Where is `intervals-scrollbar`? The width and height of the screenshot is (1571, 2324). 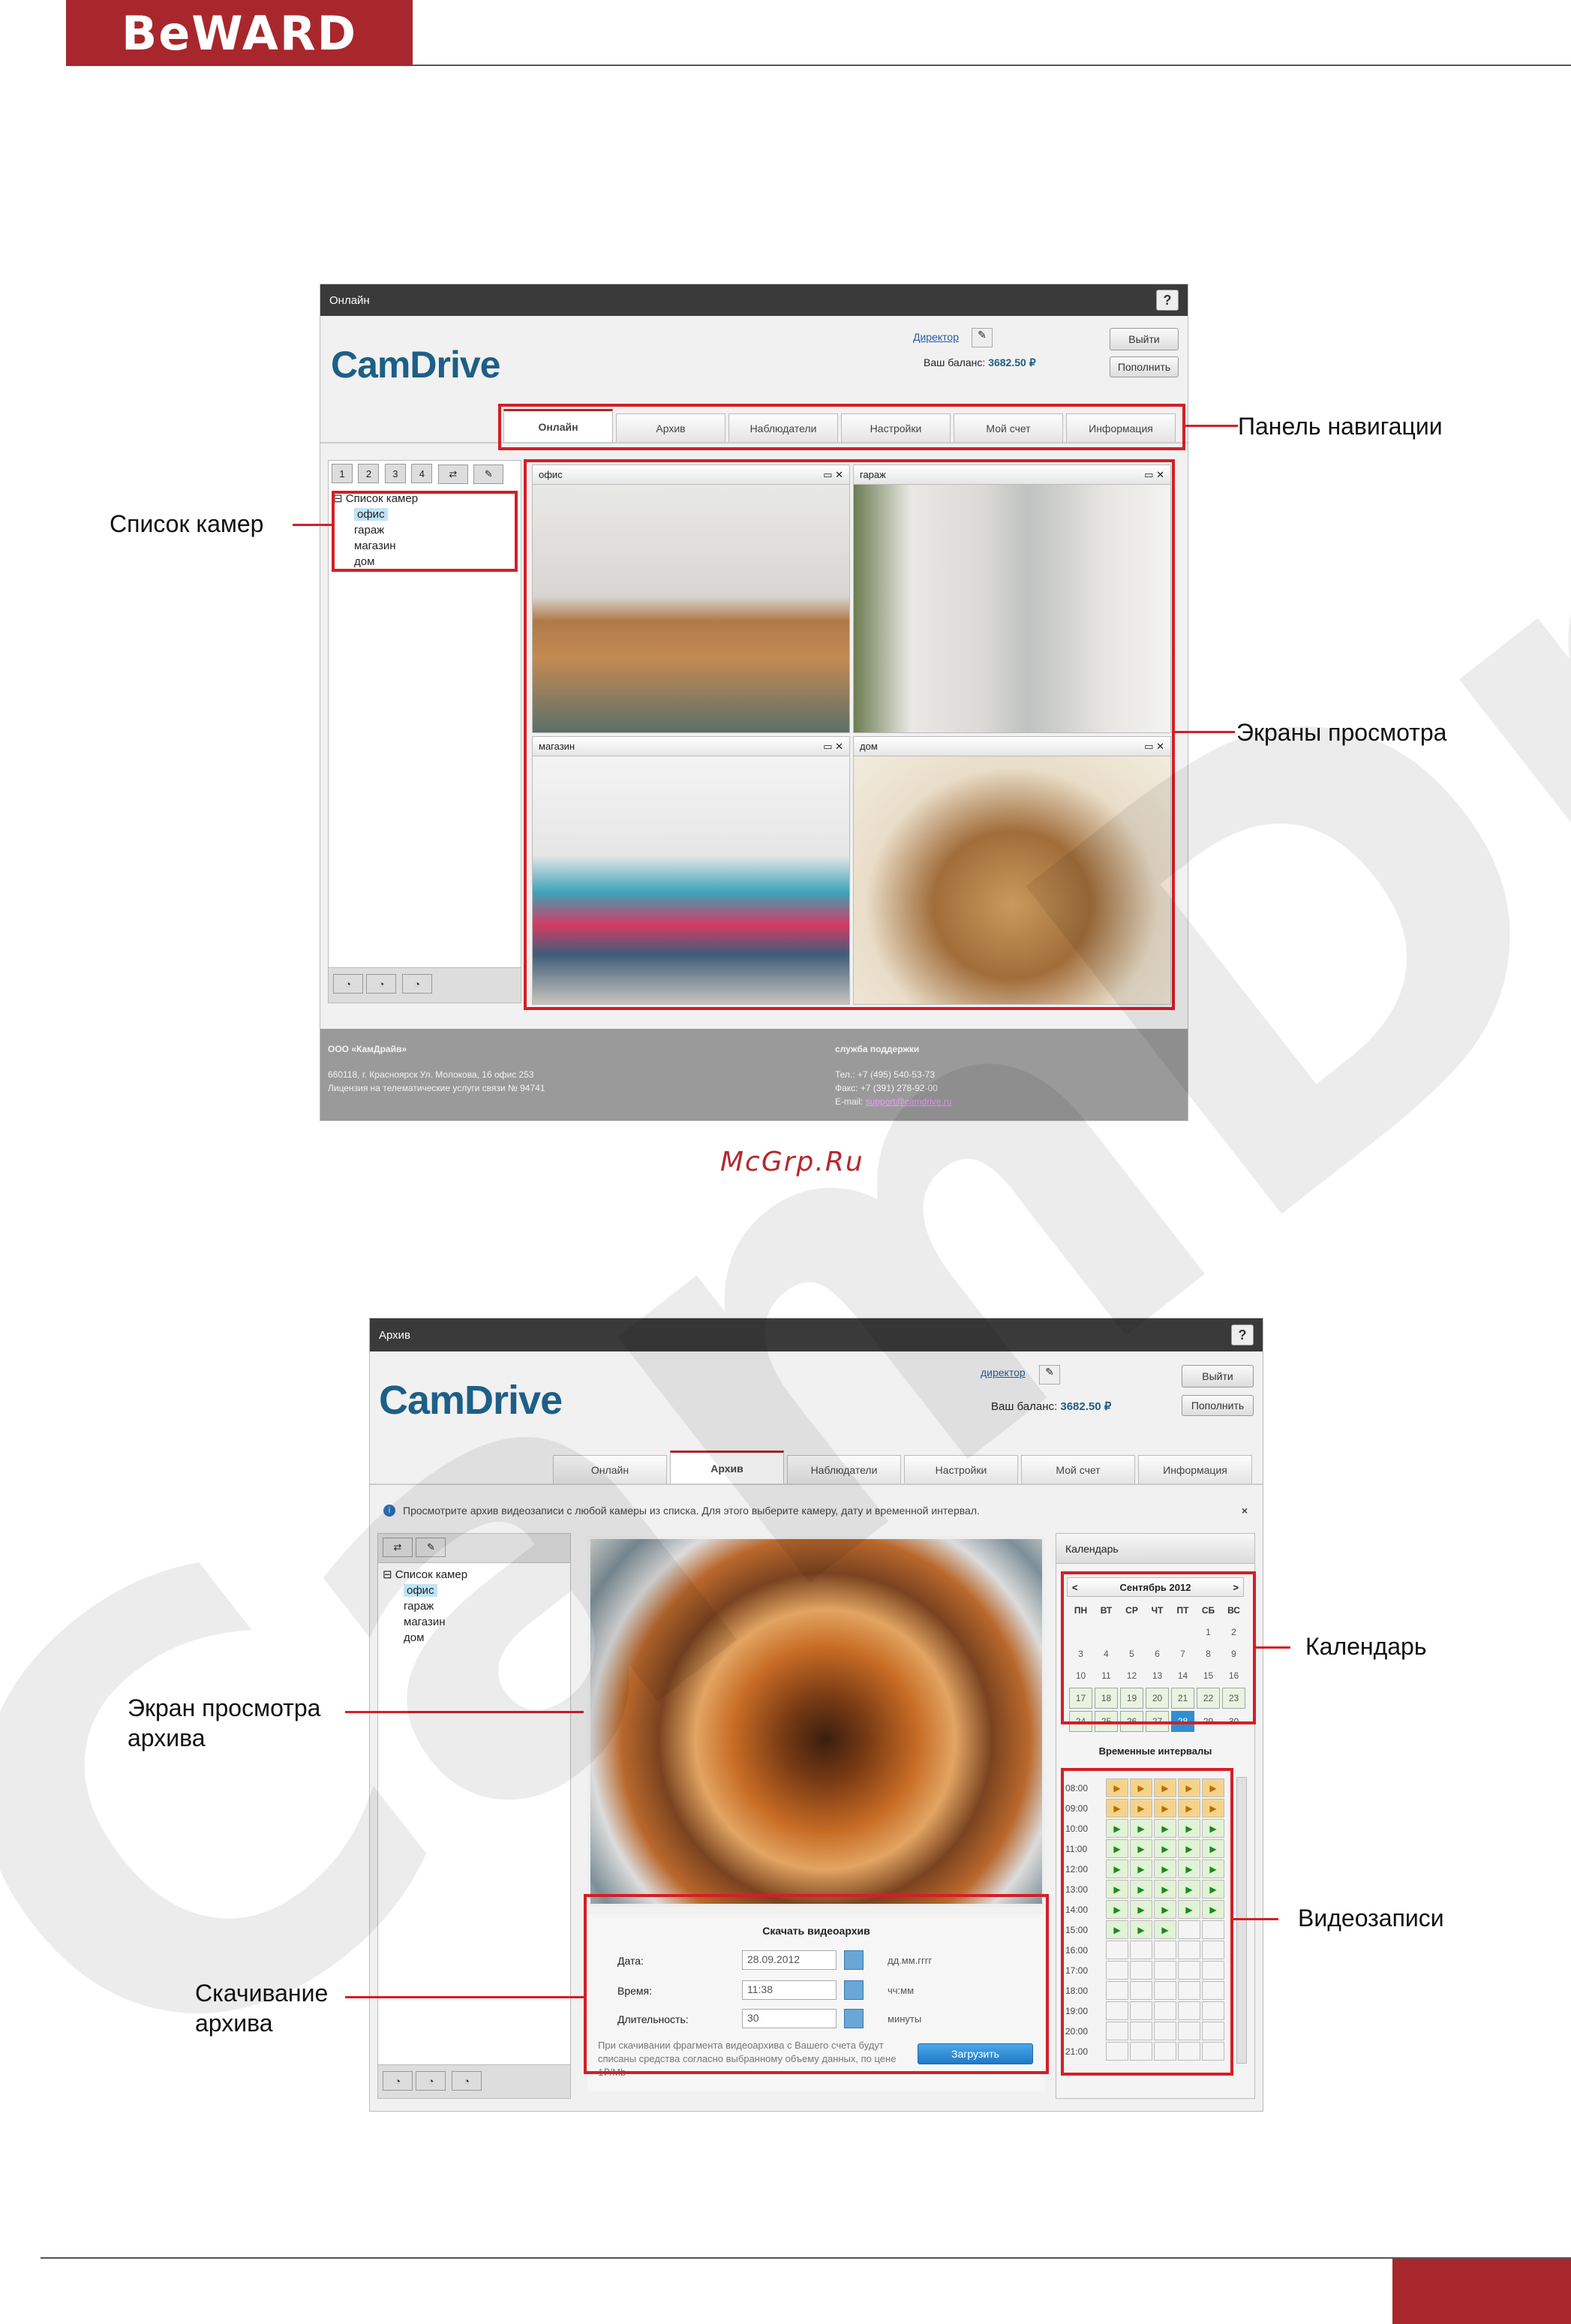 intervals-scrollbar is located at coordinates (1241, 1920).